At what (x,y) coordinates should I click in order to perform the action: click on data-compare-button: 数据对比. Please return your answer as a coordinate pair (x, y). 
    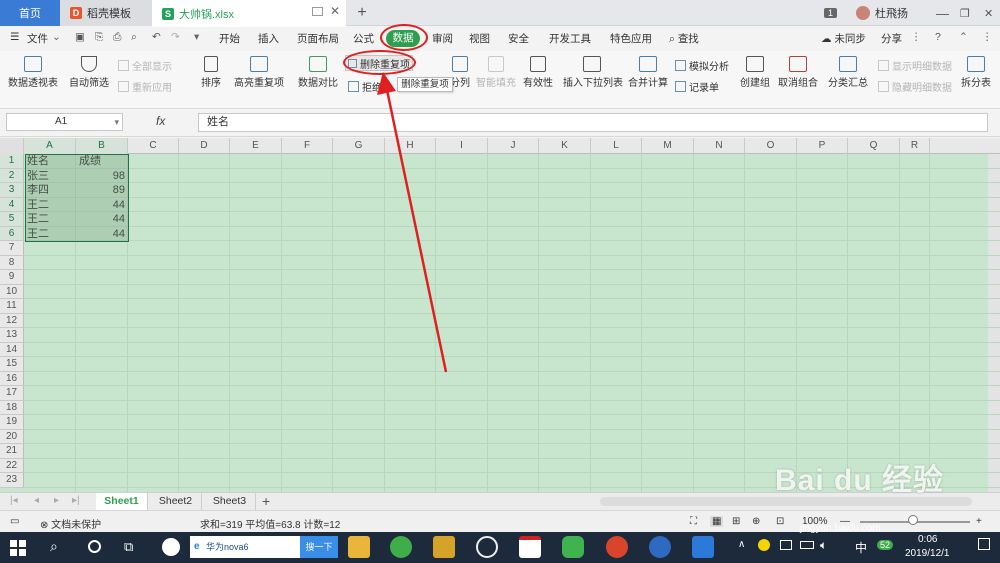
    Looking at the image, I should click on (318, 72).